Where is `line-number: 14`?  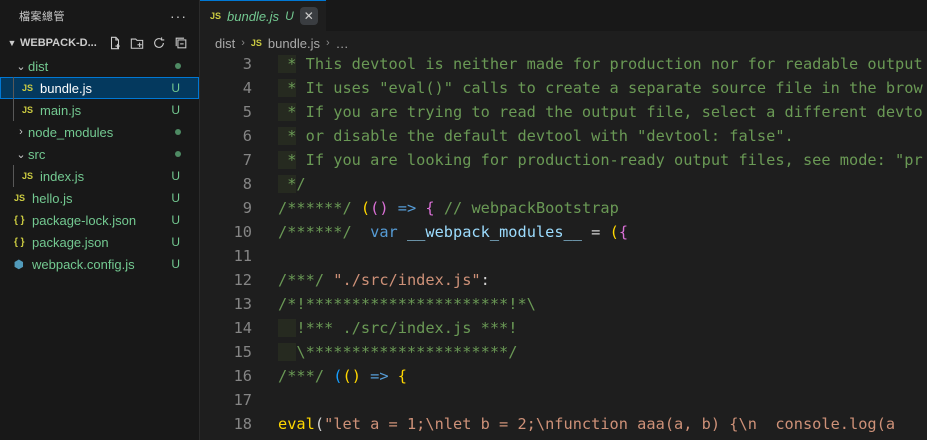 line-number: 14 is located at coordinates (242, 328).